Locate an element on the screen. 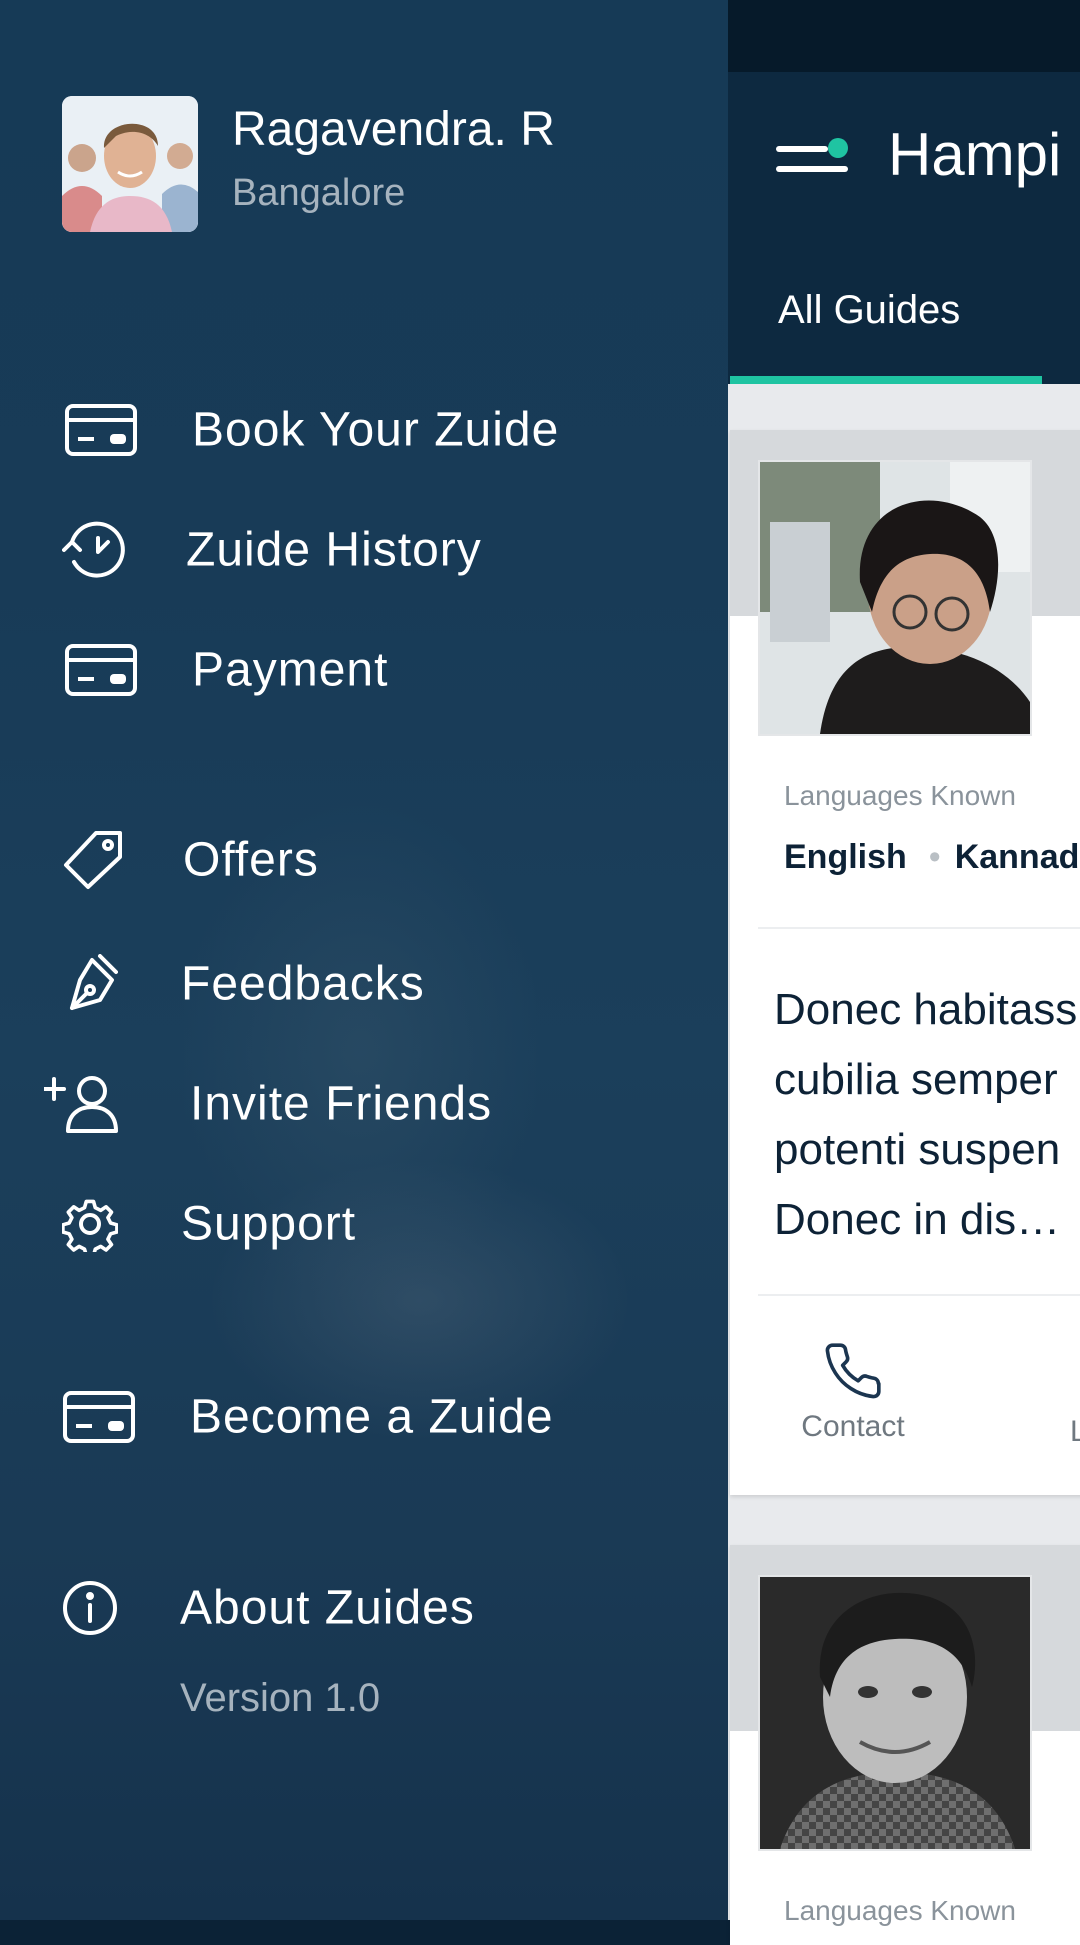 This screenshot has height=1945, width=1080. app-version: Version 1.0 is located at coordinates (280, 1698).